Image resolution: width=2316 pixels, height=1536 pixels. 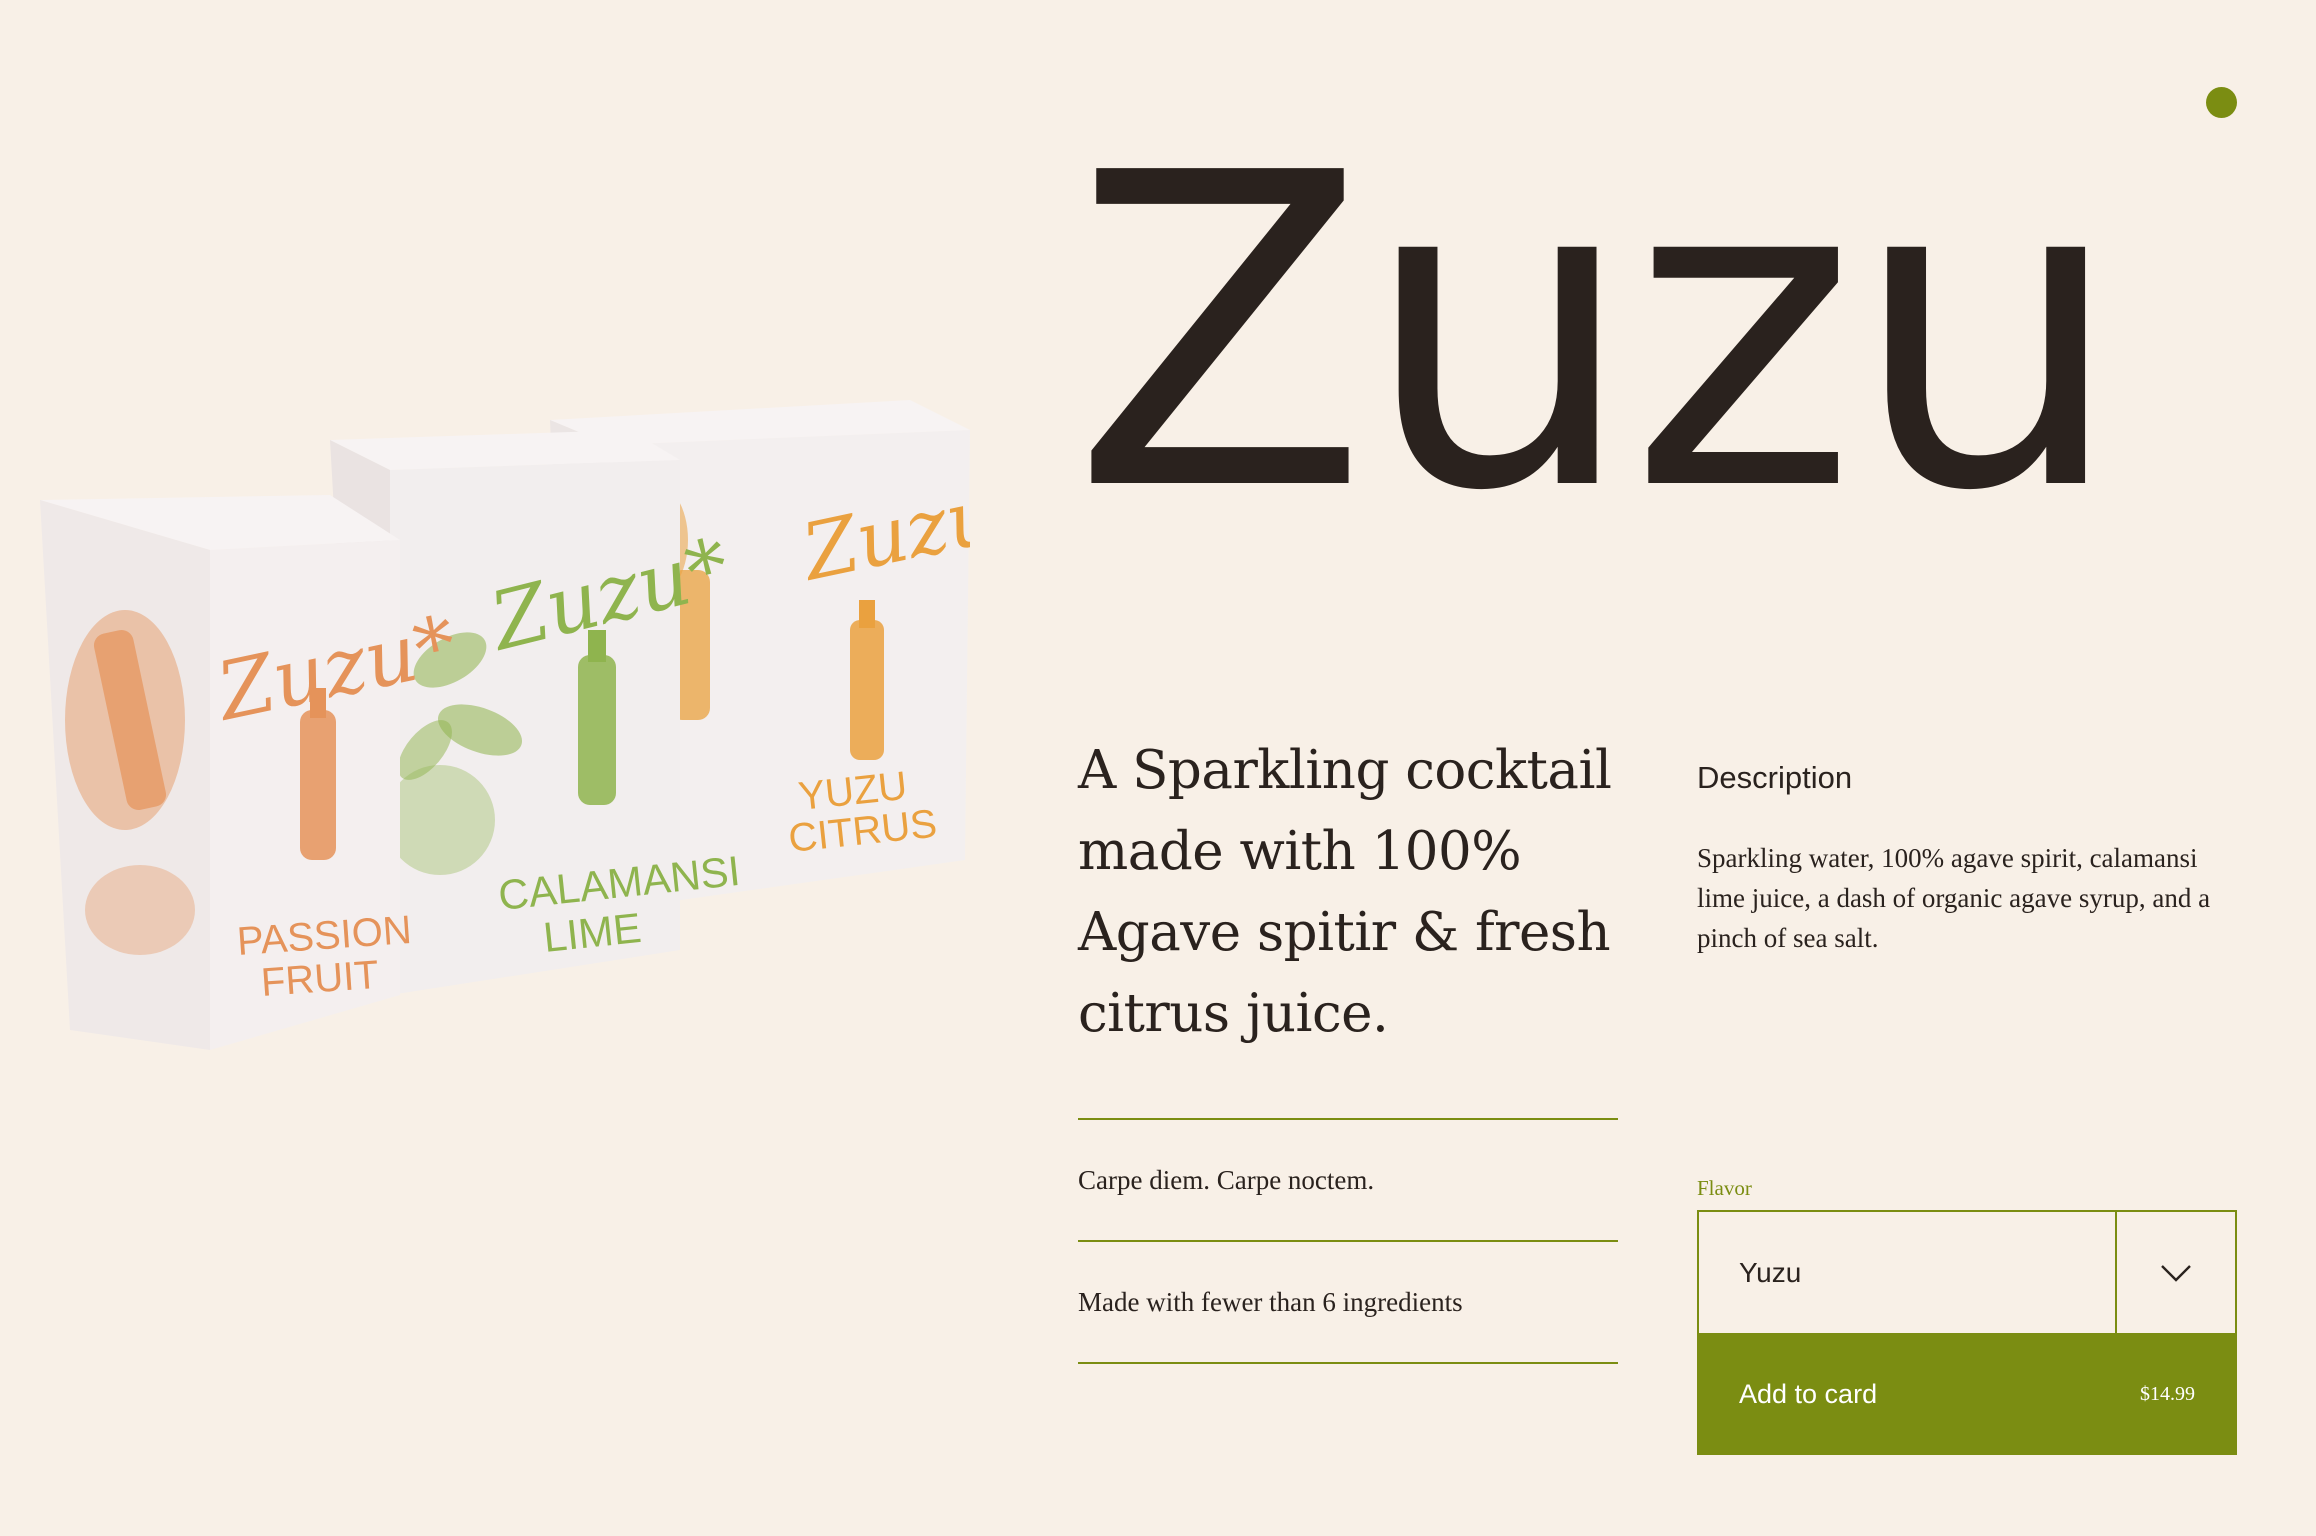 I want to click on add-to-cart-label: Add to card, so click(x=1808, y=1393).